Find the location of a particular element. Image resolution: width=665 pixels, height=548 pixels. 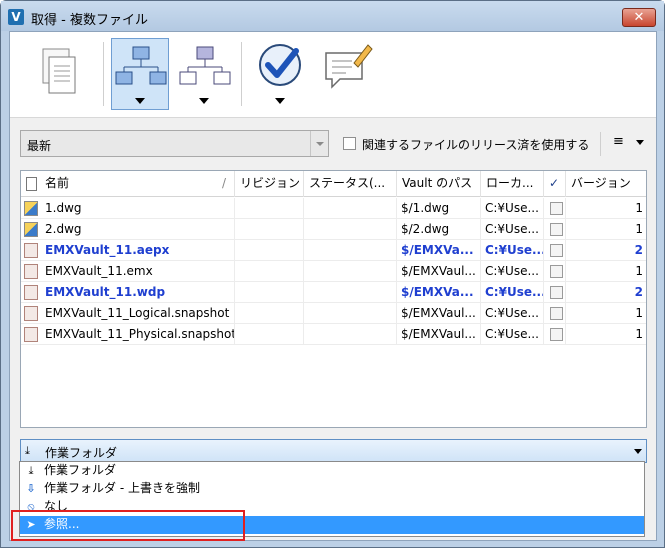

include-children-button is located at coordinates (140, 74).